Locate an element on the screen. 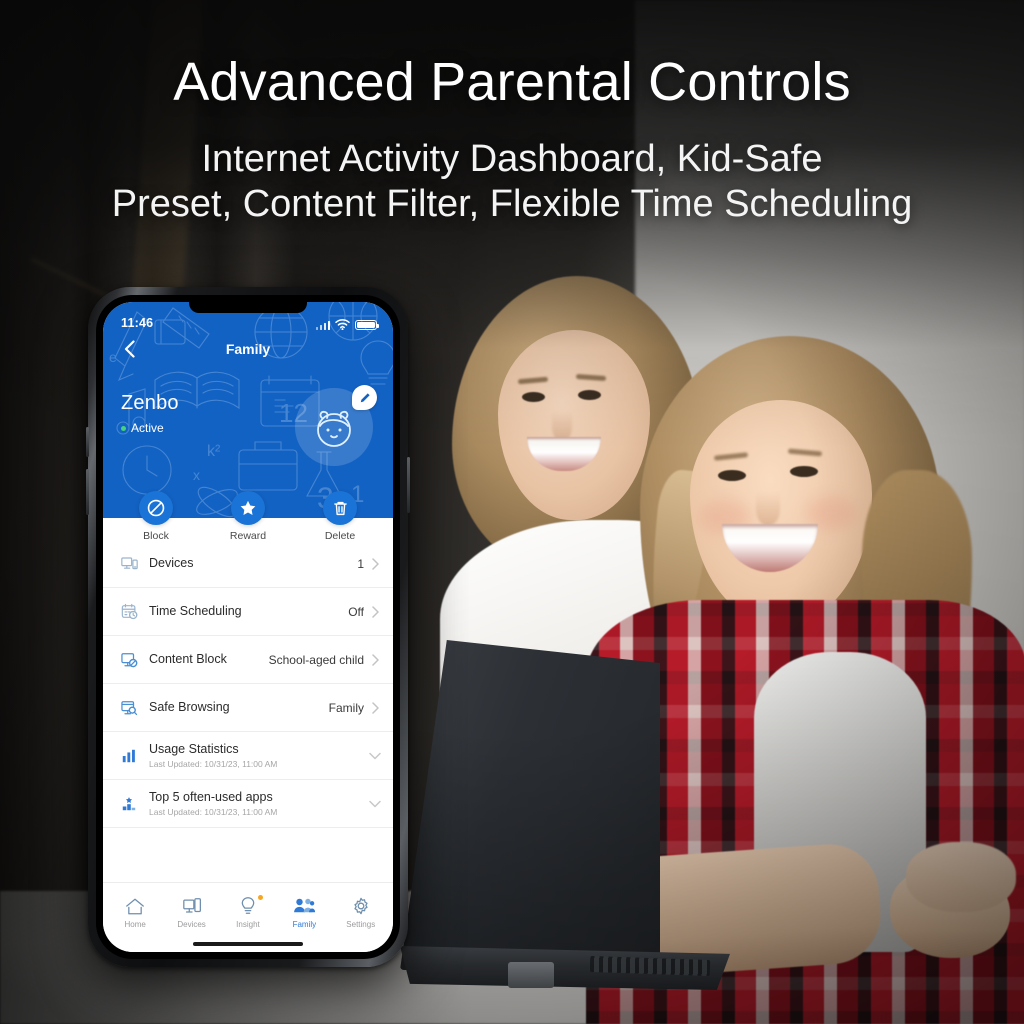  tab-devices: Devices is located at coordinates (192, 911).